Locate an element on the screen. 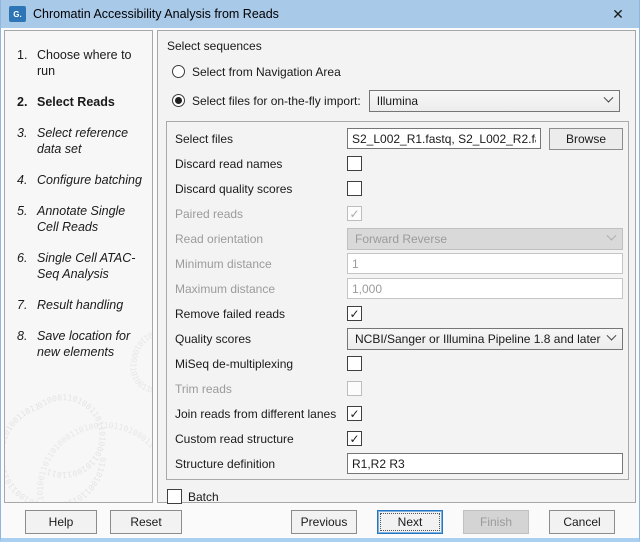 The width and height of the screenshot is (640, 542). step-select-reads: 2. Select Reads is located at coordinates (81, 102).